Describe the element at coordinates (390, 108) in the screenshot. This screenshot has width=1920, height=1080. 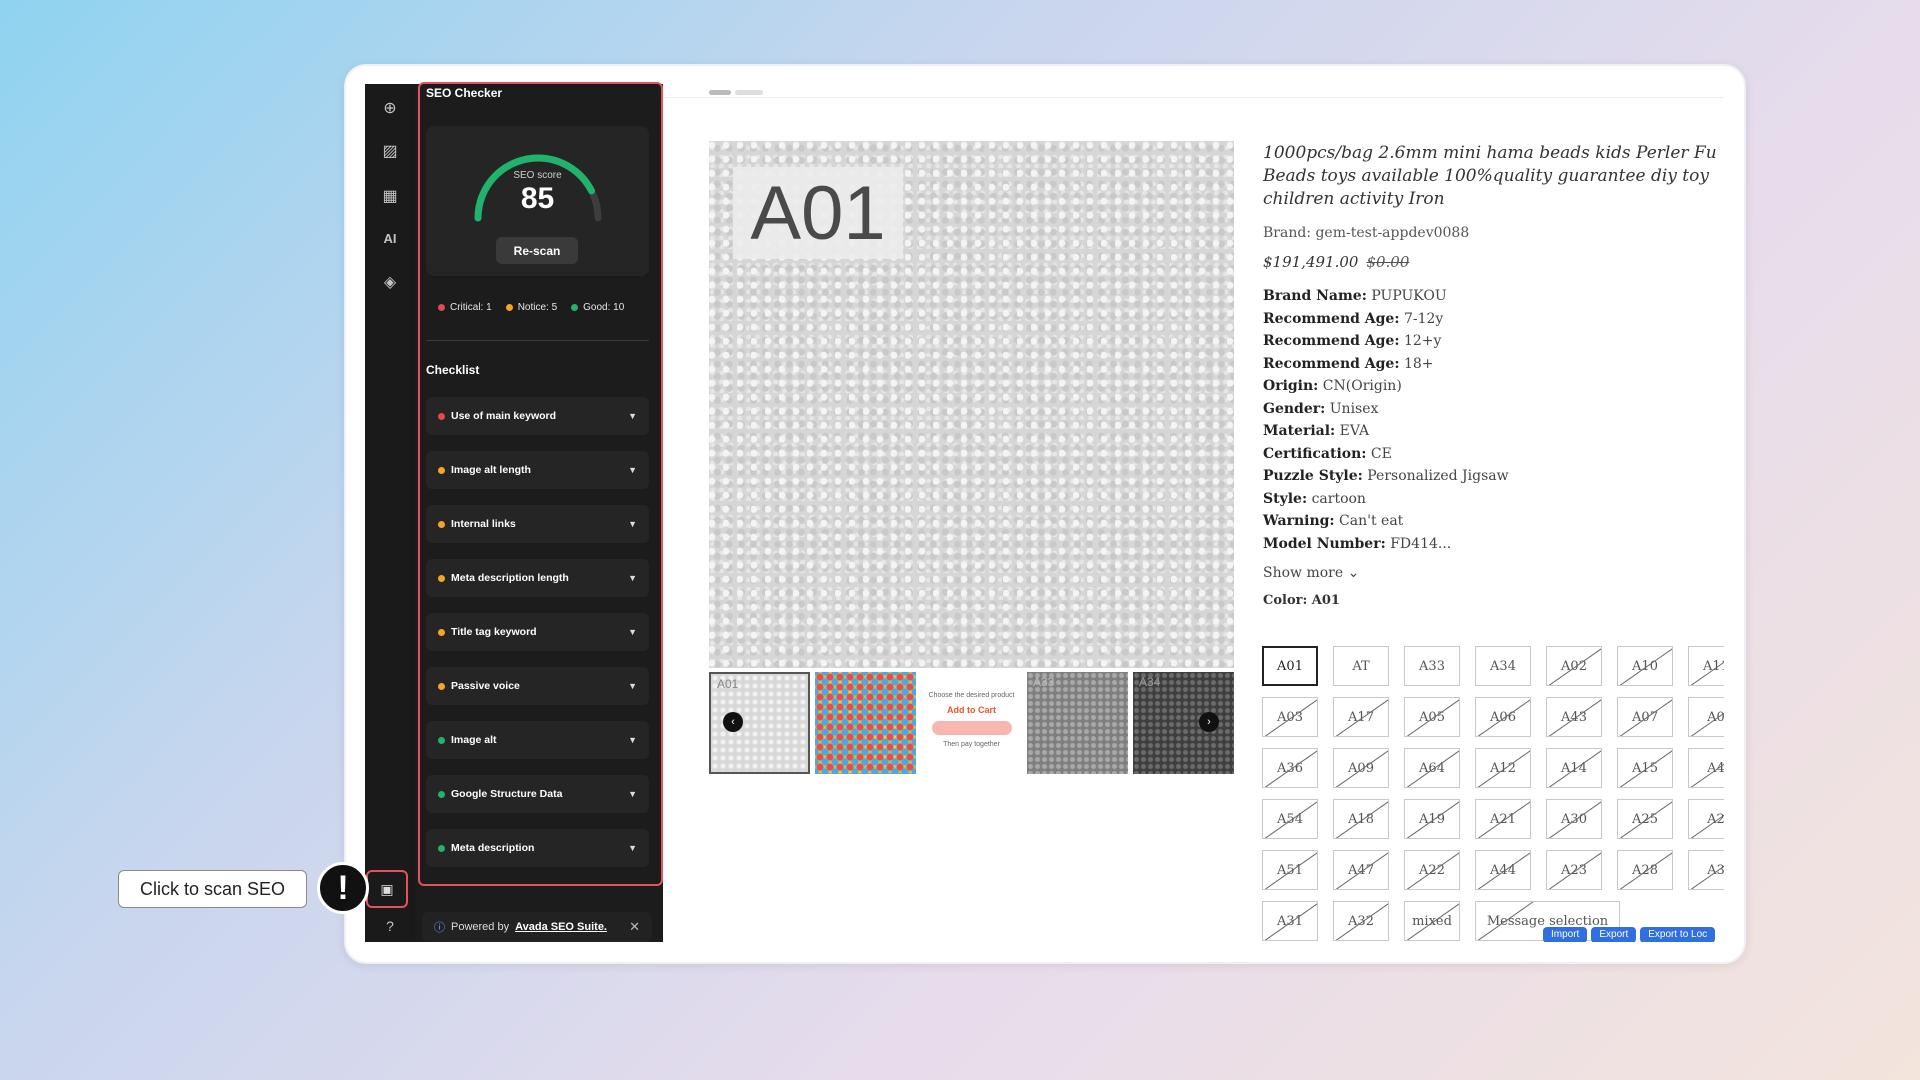
I see `add-icon: ⊕` at that location.